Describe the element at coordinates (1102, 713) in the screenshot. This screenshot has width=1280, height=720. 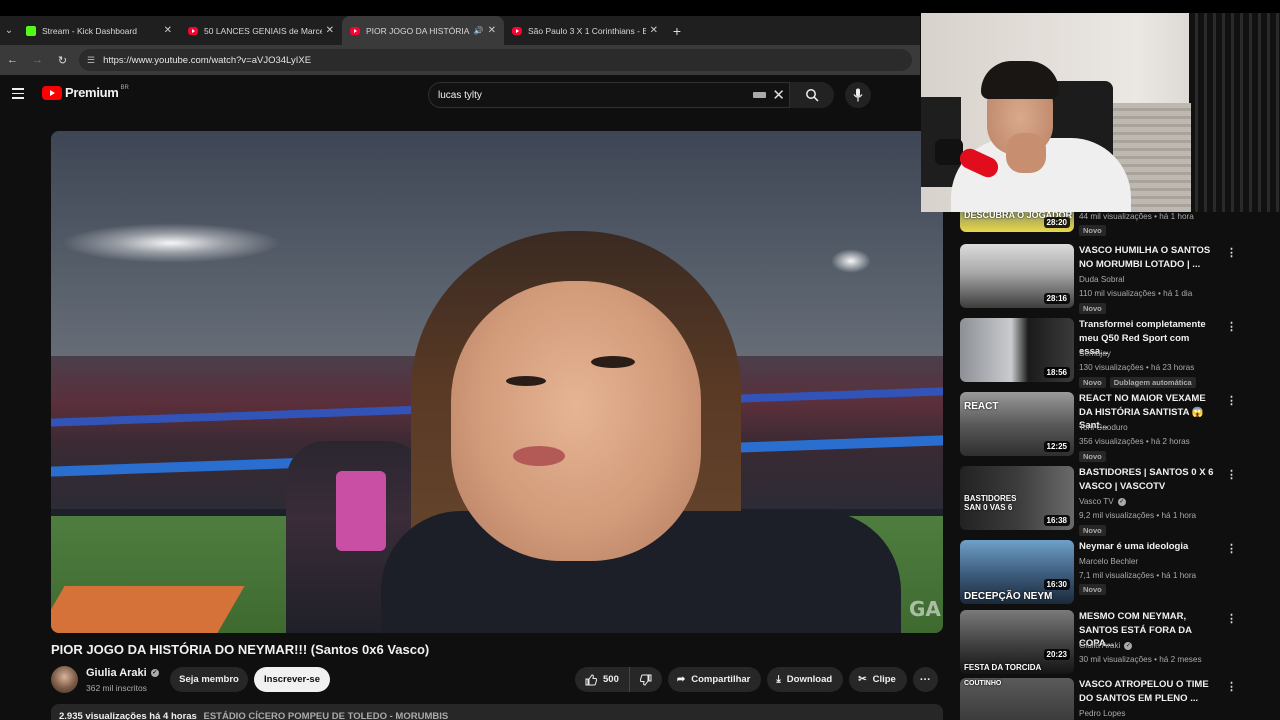
I see `channel-name: Pedro Lopes` at that location.